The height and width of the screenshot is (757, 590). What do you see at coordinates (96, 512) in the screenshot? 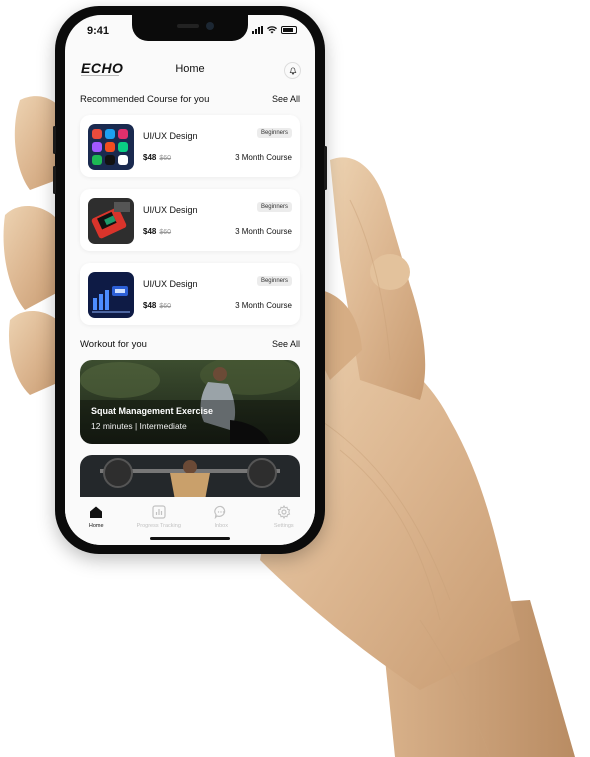
I see `home-icon` at bounding box center [96, 512].